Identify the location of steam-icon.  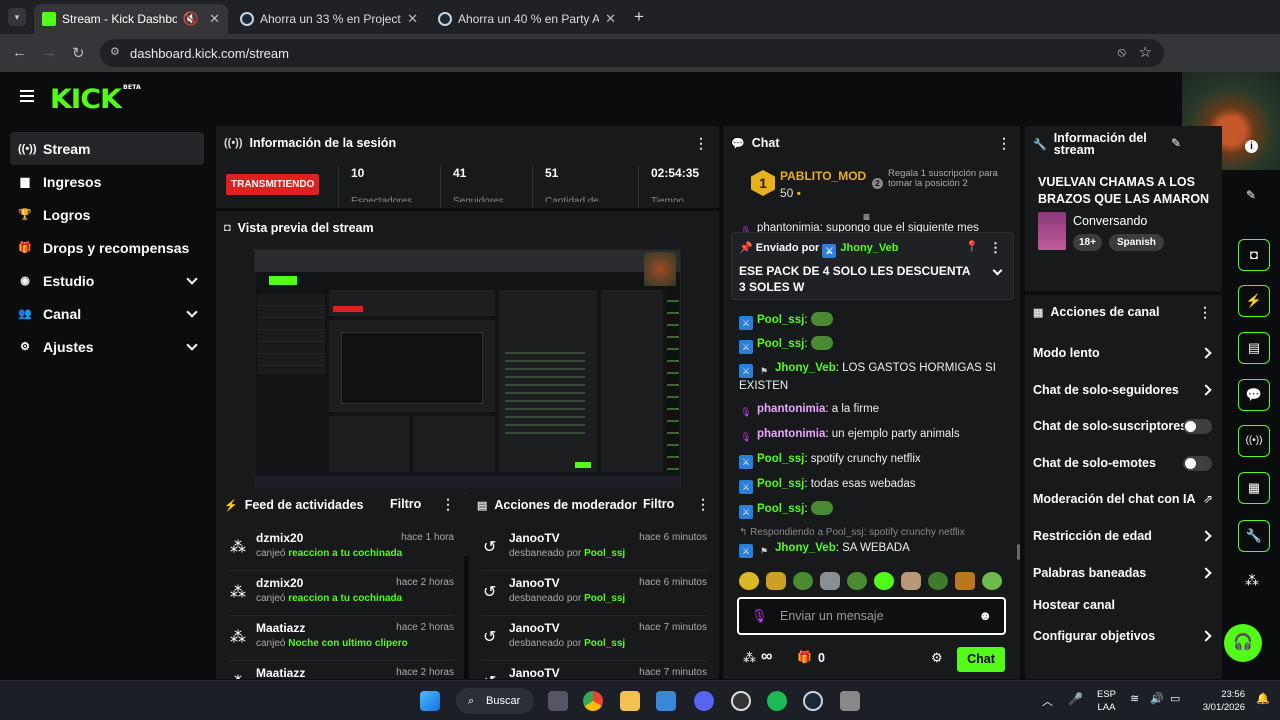
(813, 701).